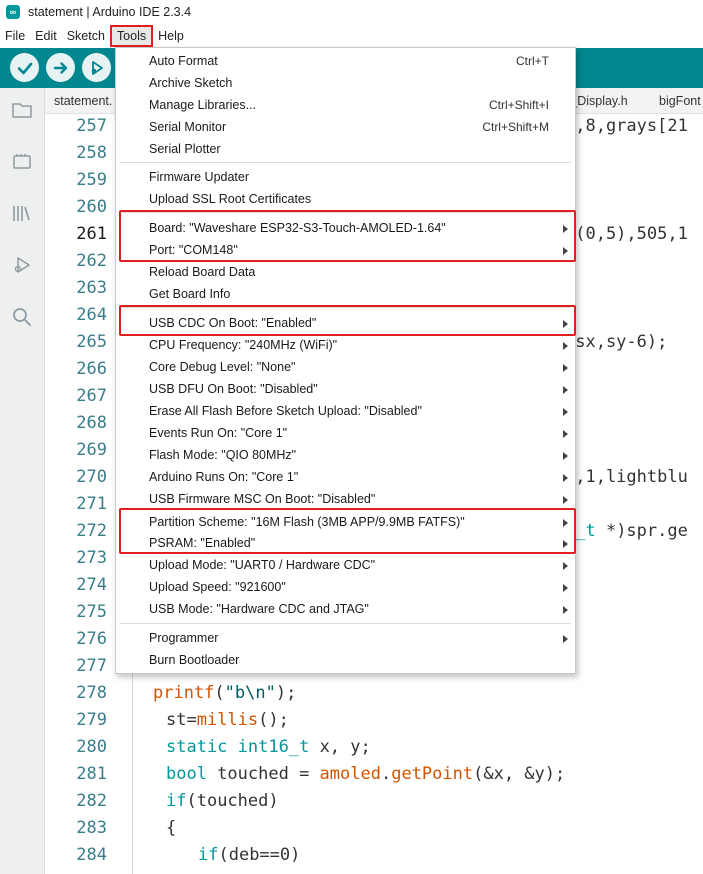 Image resolution: width=703 pixels, height=874 pixels. Describe the element at coordinates (171, 828) in the screenshot. I see `code-line: {` at that location.